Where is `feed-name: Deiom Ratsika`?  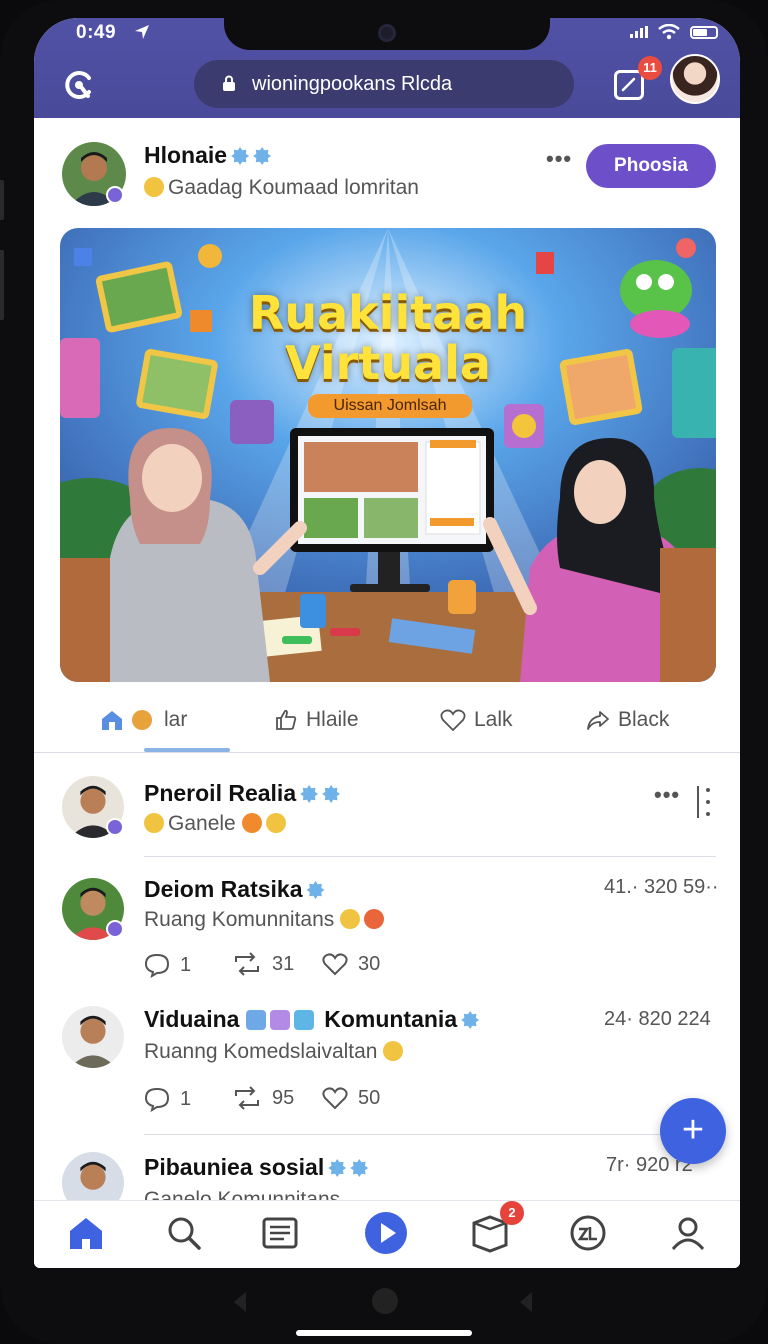
feed-name: Deiom Ratsika is located at coordinates (234, 889).